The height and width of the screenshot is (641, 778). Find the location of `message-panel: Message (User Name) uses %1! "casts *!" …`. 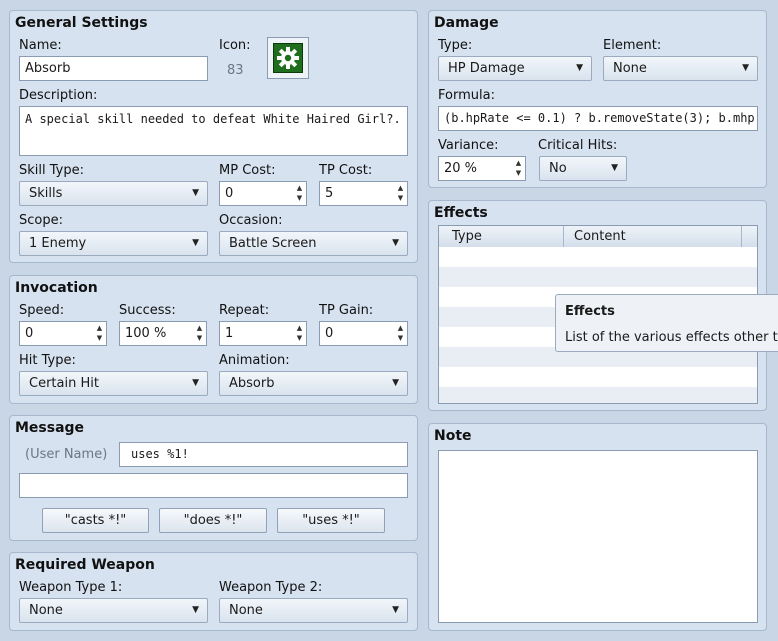

message-panel: Message (User Name) uses %1! "casts *!" … is located at coordinates (213, 478).